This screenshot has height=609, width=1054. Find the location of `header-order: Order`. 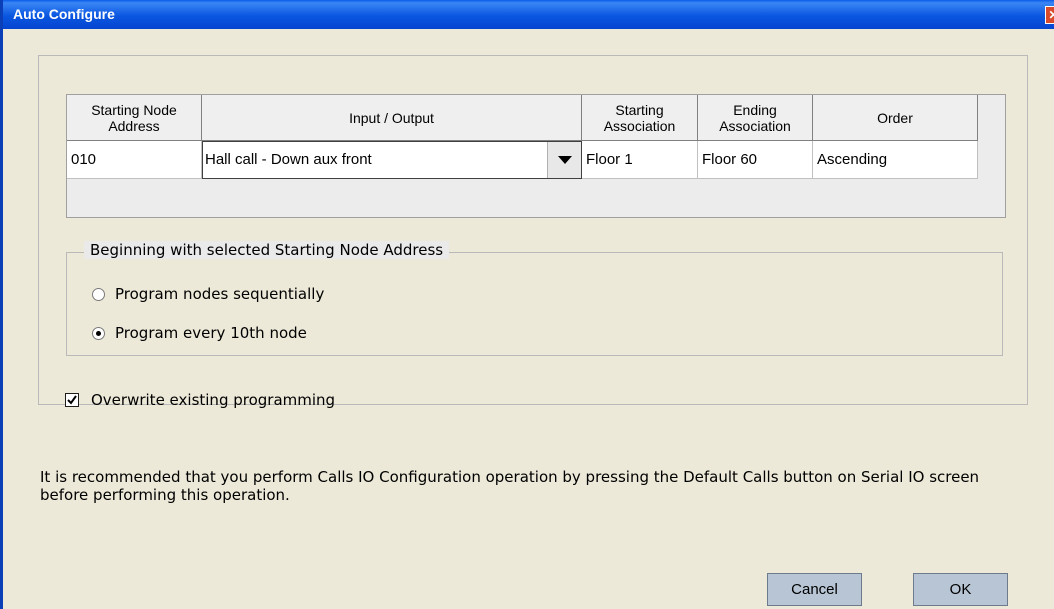

header-order: Order is located at coordinates (895, 118).